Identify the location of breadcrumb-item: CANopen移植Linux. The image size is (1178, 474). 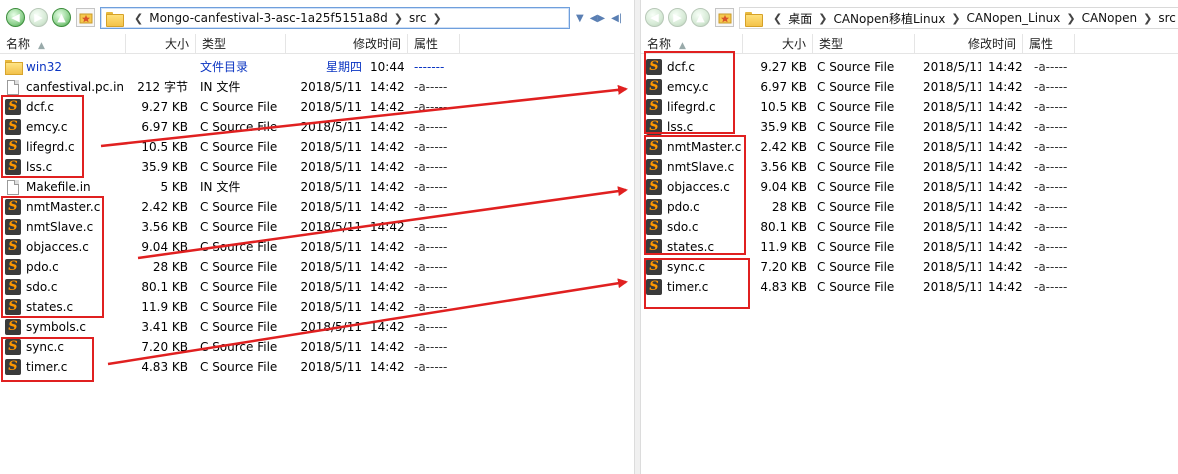
(889, 18).